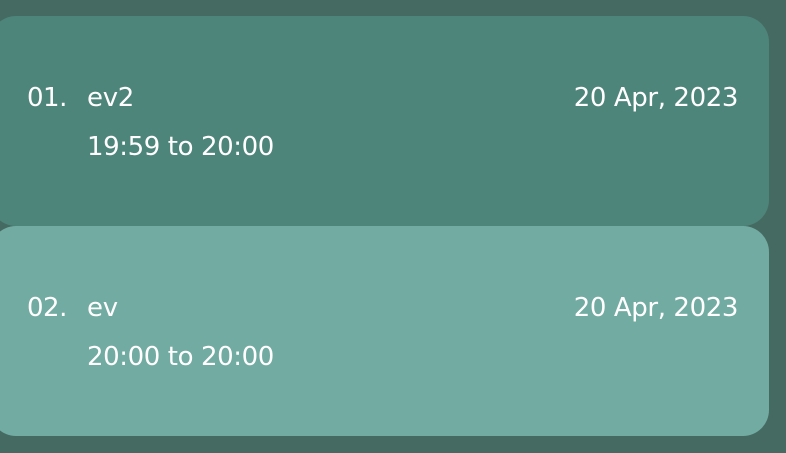  I want to click on event-name: ev, so click(102, 308).